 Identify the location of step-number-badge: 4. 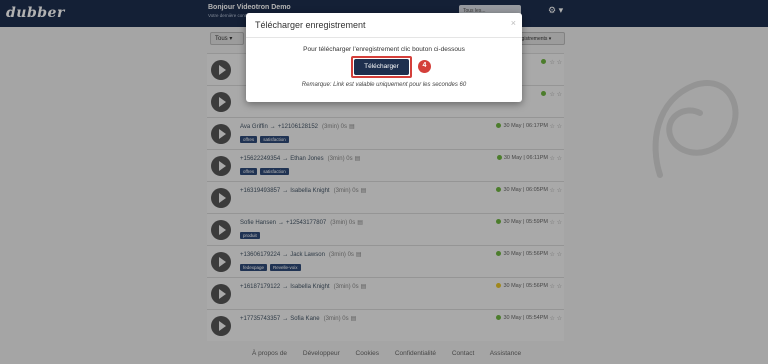
(424, 66).